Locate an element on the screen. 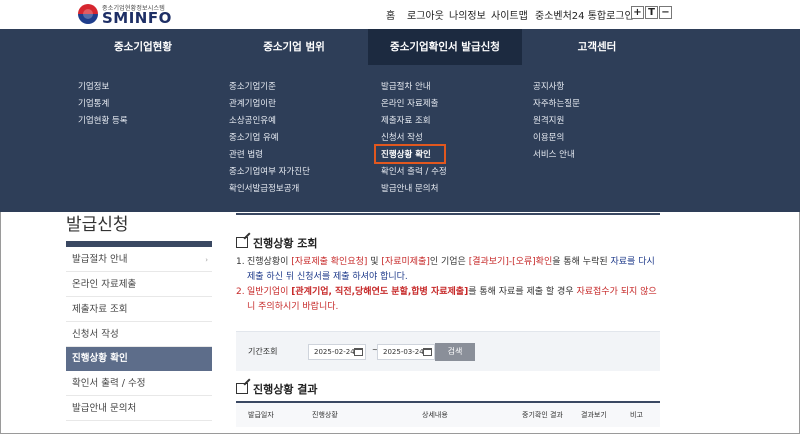 The image size is (800, 434). lnb-online-submission: 온라인 자료제출 is located at coordinates (139, 285).